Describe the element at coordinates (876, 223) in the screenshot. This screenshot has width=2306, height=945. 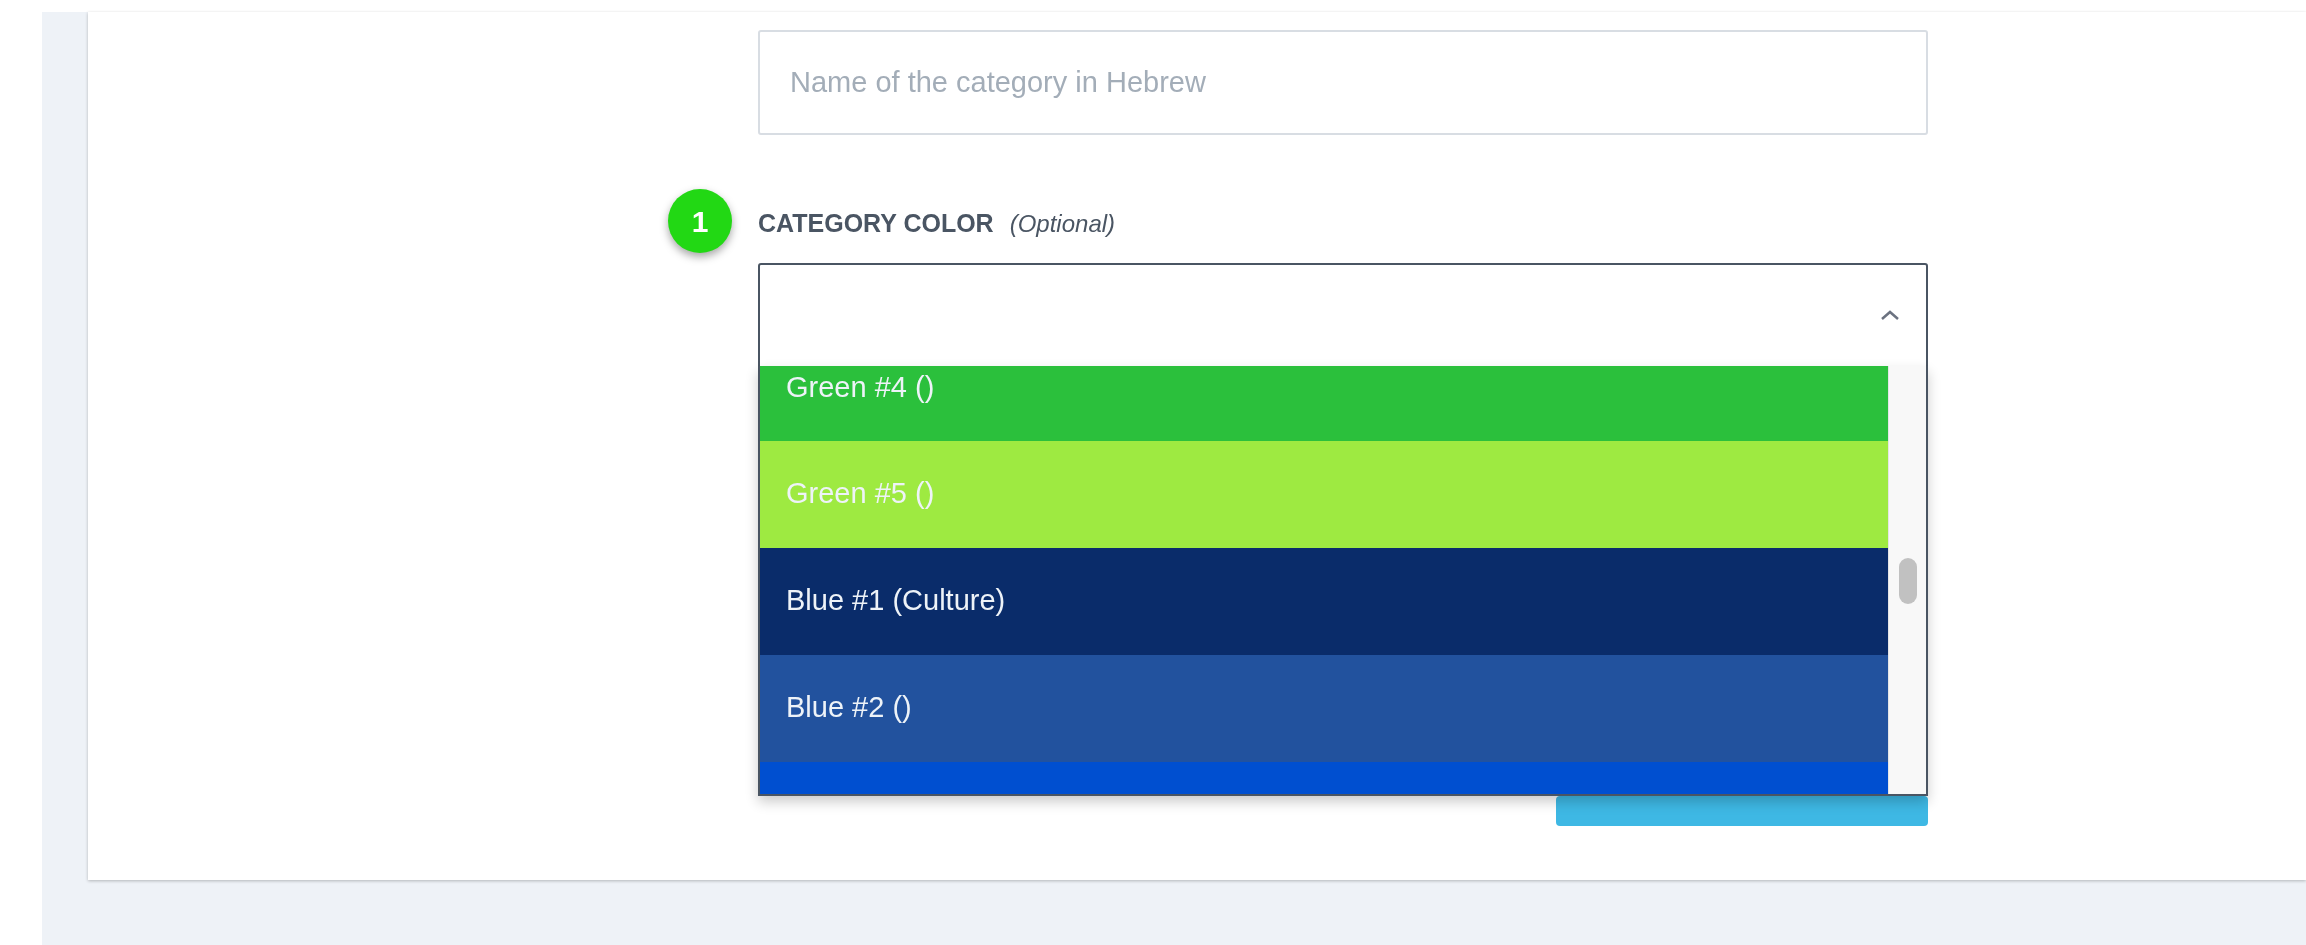
I see `field-label: CATEGORY COLOR` at that location.